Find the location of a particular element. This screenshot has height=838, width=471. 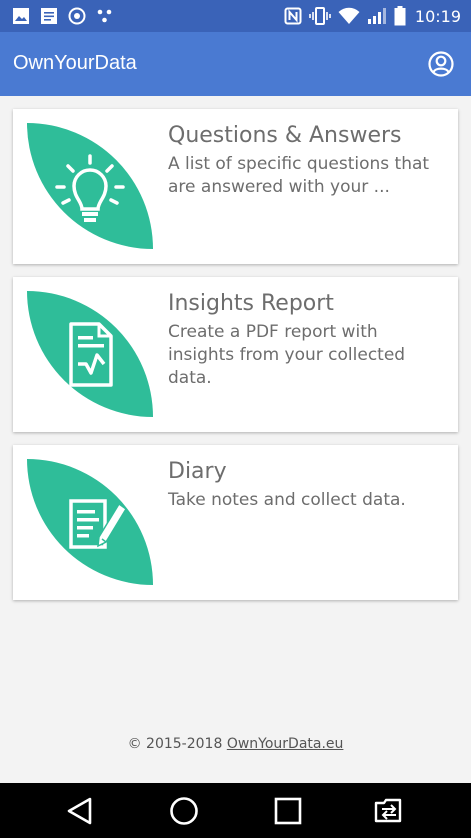

website-link: OwnYourData.eu is located at coordinates (285, 744).